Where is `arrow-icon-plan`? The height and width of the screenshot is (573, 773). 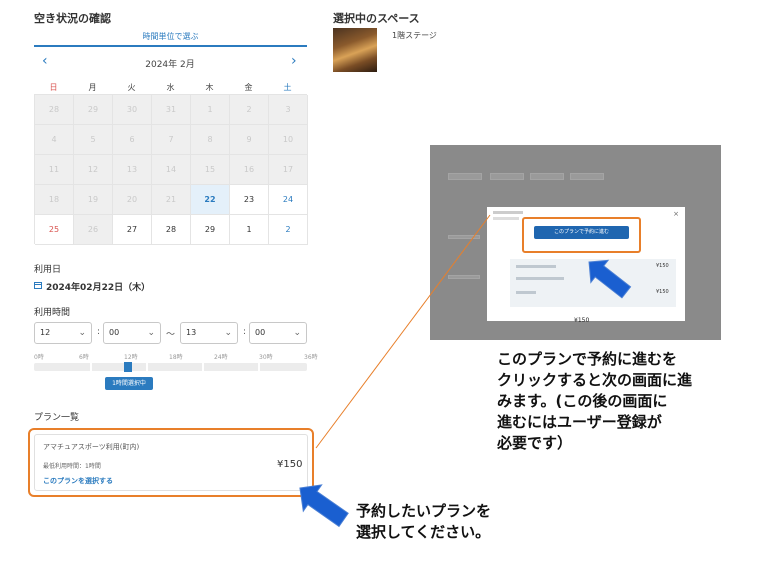 arrow-icon-plan is located at coordinates (324, 506).